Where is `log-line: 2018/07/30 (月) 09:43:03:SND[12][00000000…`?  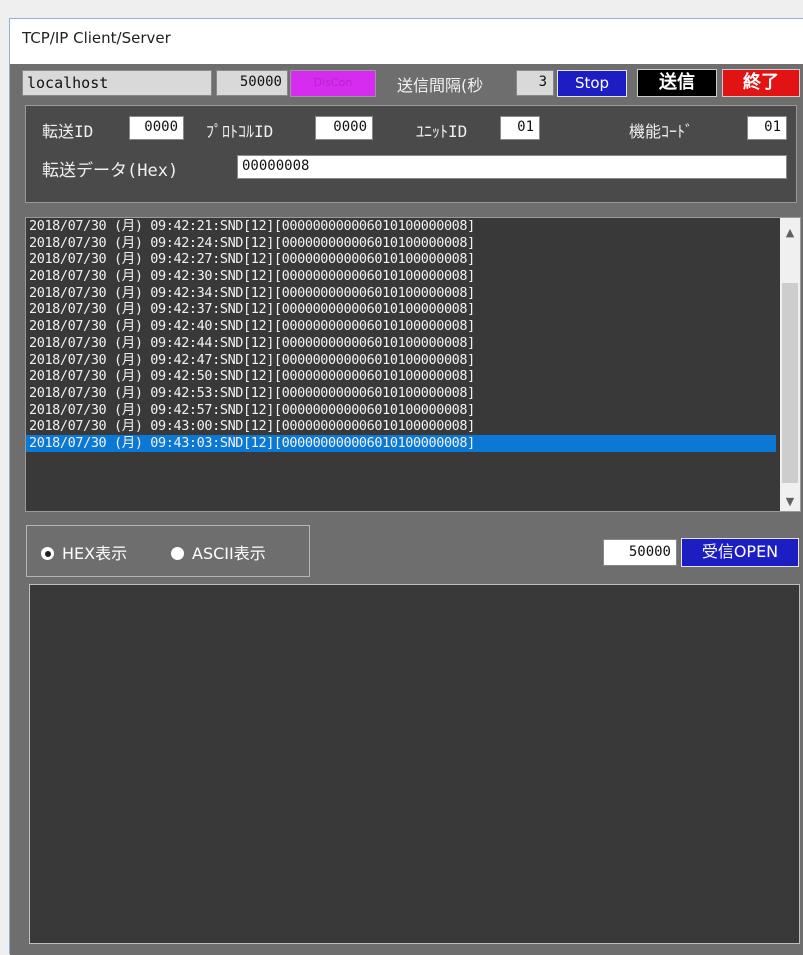
log-line: 2018/07/30 (月) 09:43:03:SND[12][00000000… is located at coordinates (401, 443).